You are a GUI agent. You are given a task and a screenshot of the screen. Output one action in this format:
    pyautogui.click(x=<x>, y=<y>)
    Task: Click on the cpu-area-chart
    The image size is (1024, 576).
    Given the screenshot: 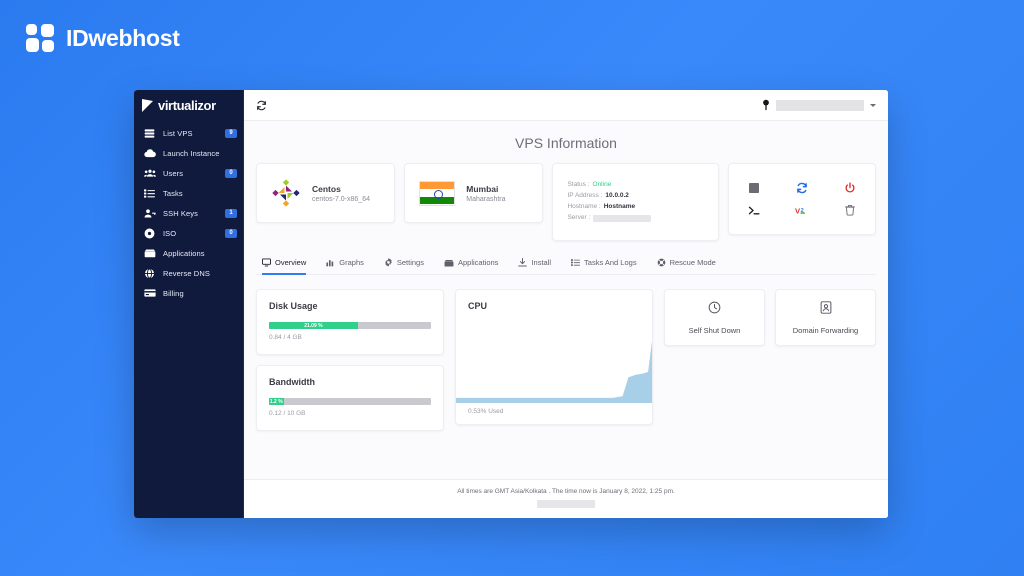 What is the action you would take?
    pyautogui.click(x=554, y=372)
    